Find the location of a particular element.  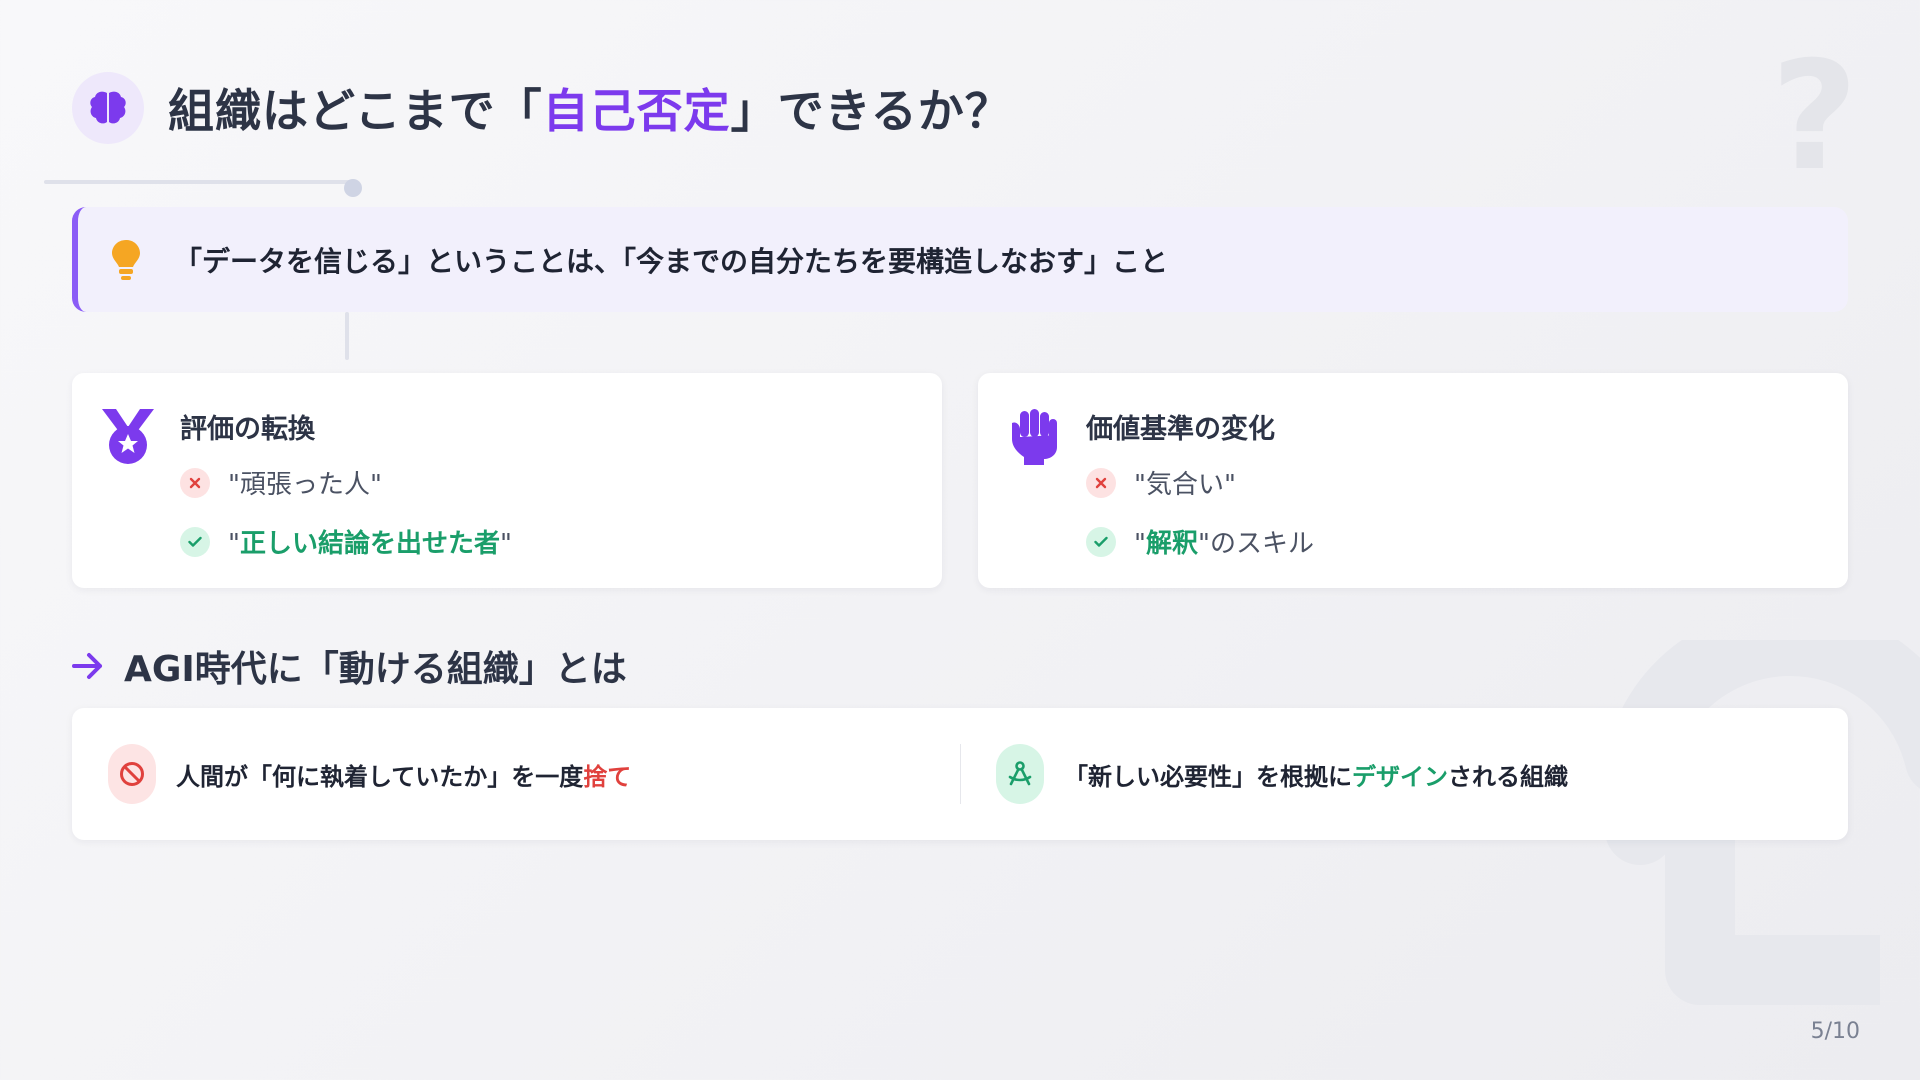

design-text: 「新しい必要性」を根拠にデザインされる組織 is located at coordinates (1316, 776).